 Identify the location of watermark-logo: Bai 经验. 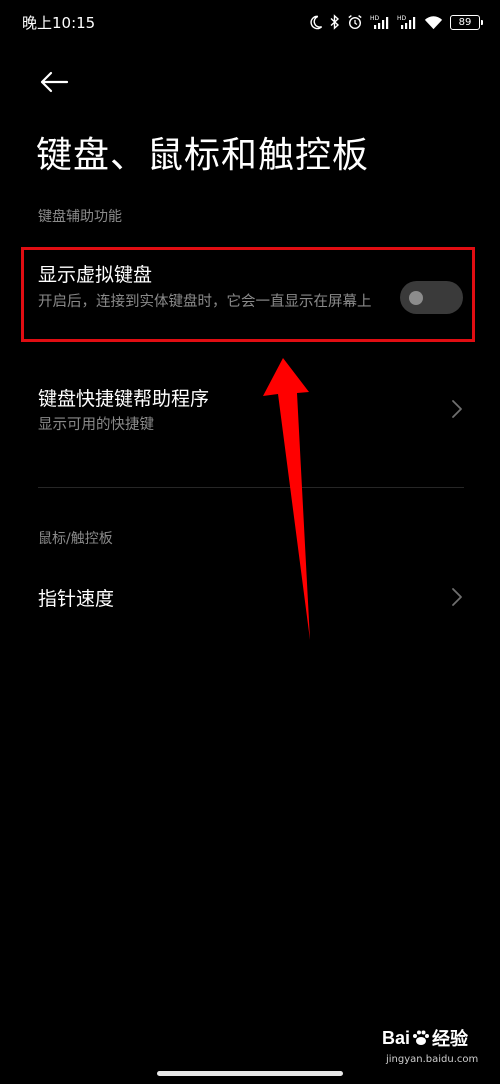
(425, 1038).